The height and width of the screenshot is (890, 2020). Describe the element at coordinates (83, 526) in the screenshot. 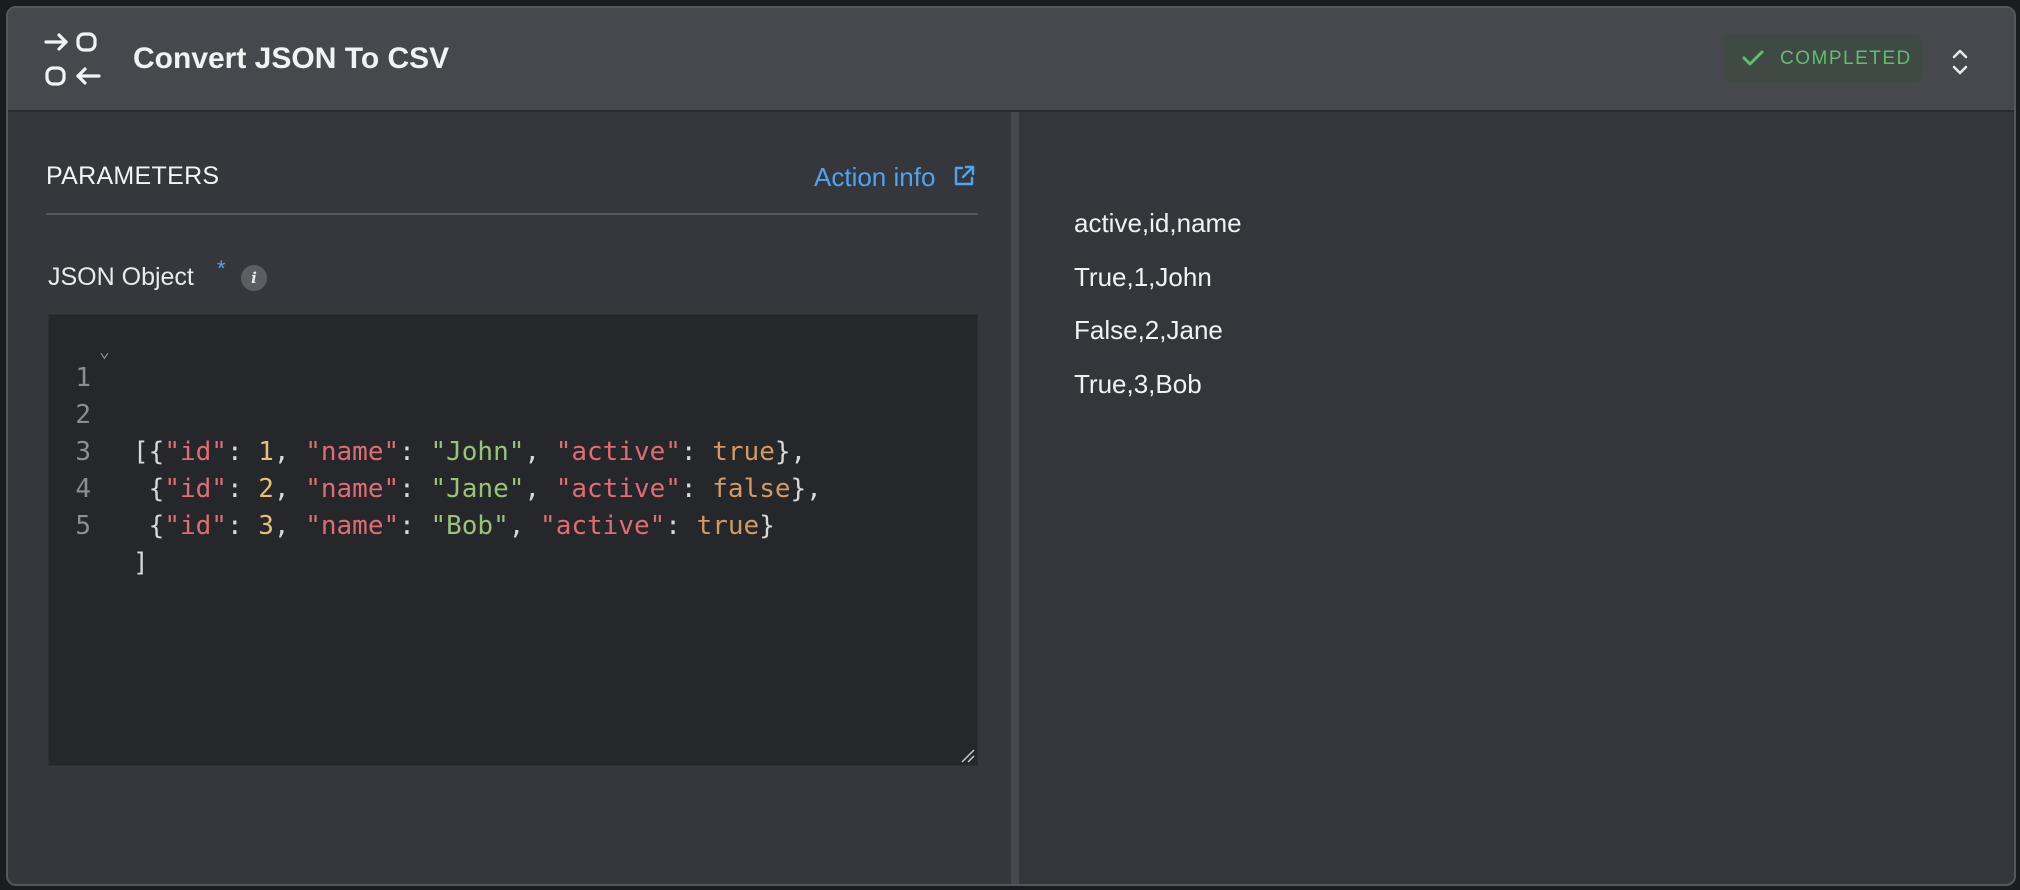

I see `line-number: 5` at that location.